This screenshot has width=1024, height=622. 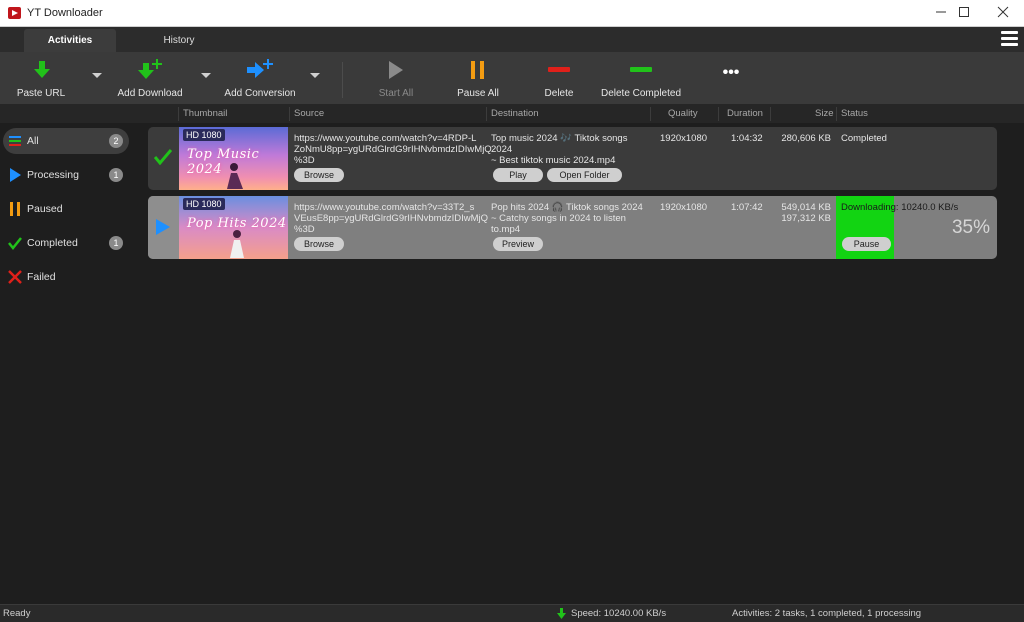 What do you see at coordinates (824, 113) in the screenshot?
I see `col-size: Size` at bounding box center [824, 113].